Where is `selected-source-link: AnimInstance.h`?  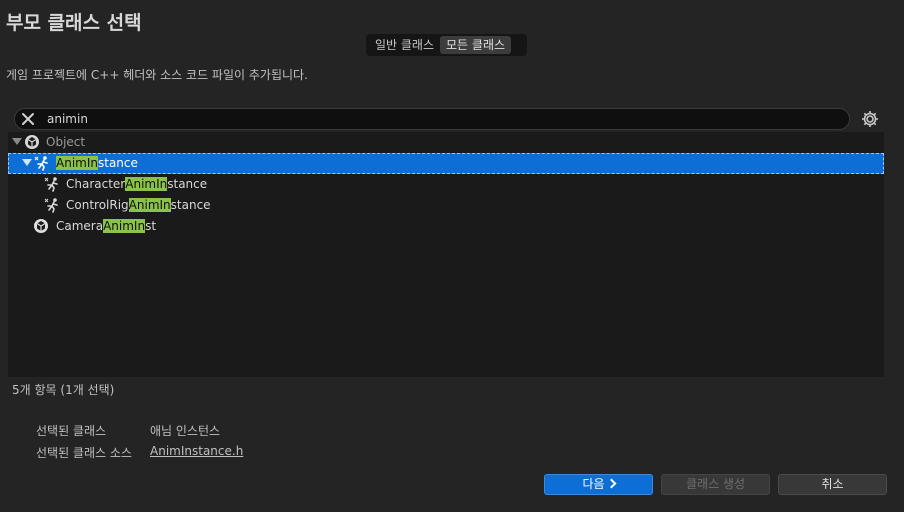 selected-source-link: AnimInstance.h is located at coordinates (196, 451).